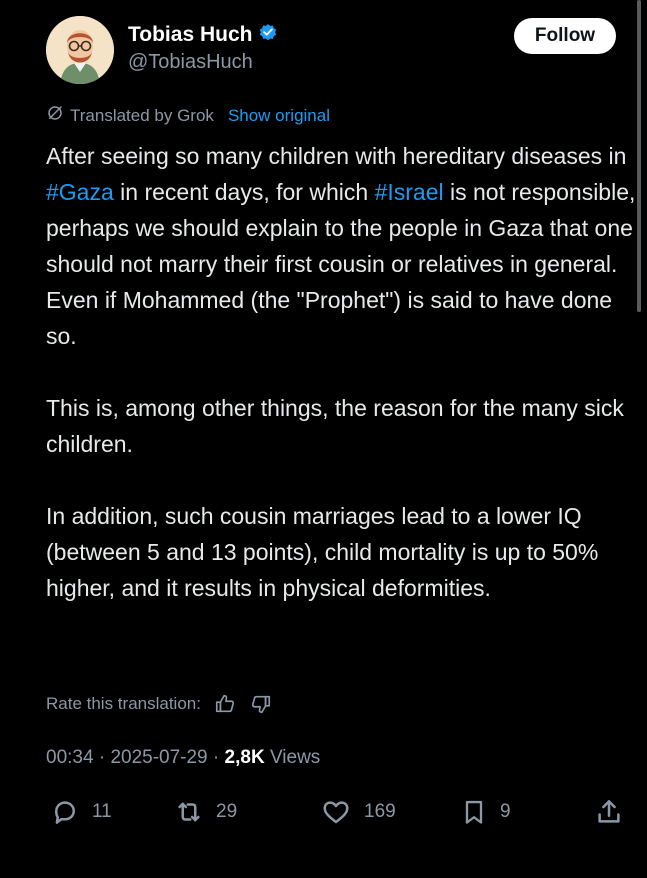  Describe the element at coordinates (203, 62) in the screenshot. I see `handle: @TobiasHuch` at that location.